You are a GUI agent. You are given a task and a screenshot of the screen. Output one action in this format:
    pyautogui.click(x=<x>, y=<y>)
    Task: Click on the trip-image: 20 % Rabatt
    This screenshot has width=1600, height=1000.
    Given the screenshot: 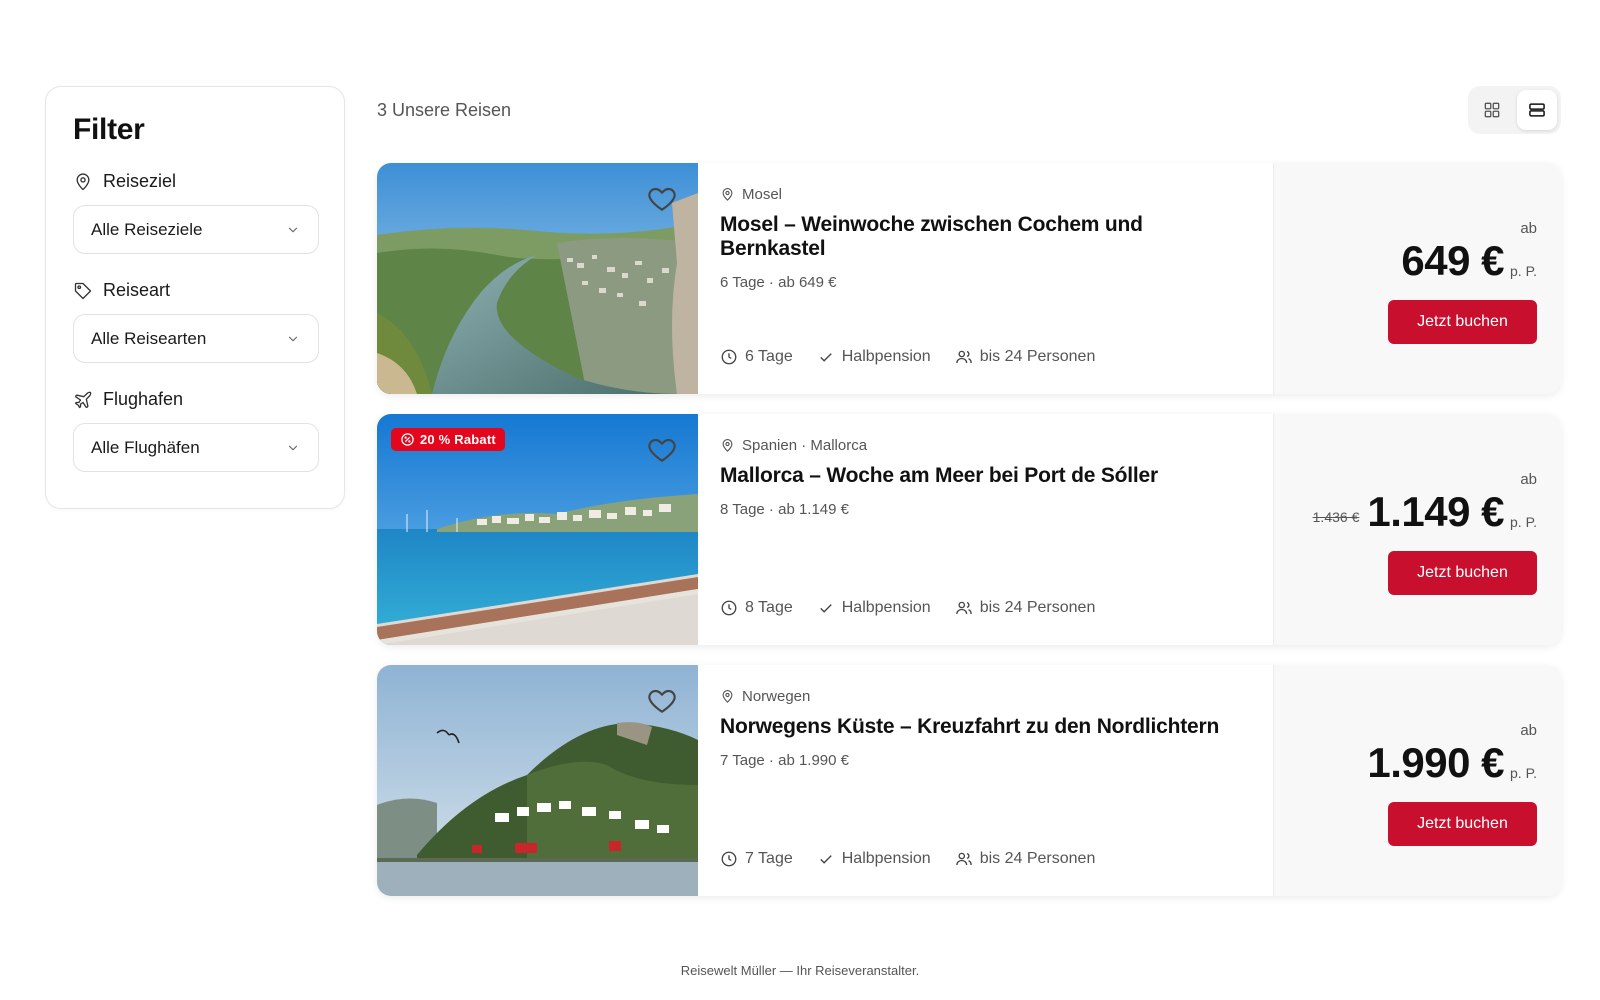 What is the action you would take?
    pyautogui.click(x=537, y=529)
    